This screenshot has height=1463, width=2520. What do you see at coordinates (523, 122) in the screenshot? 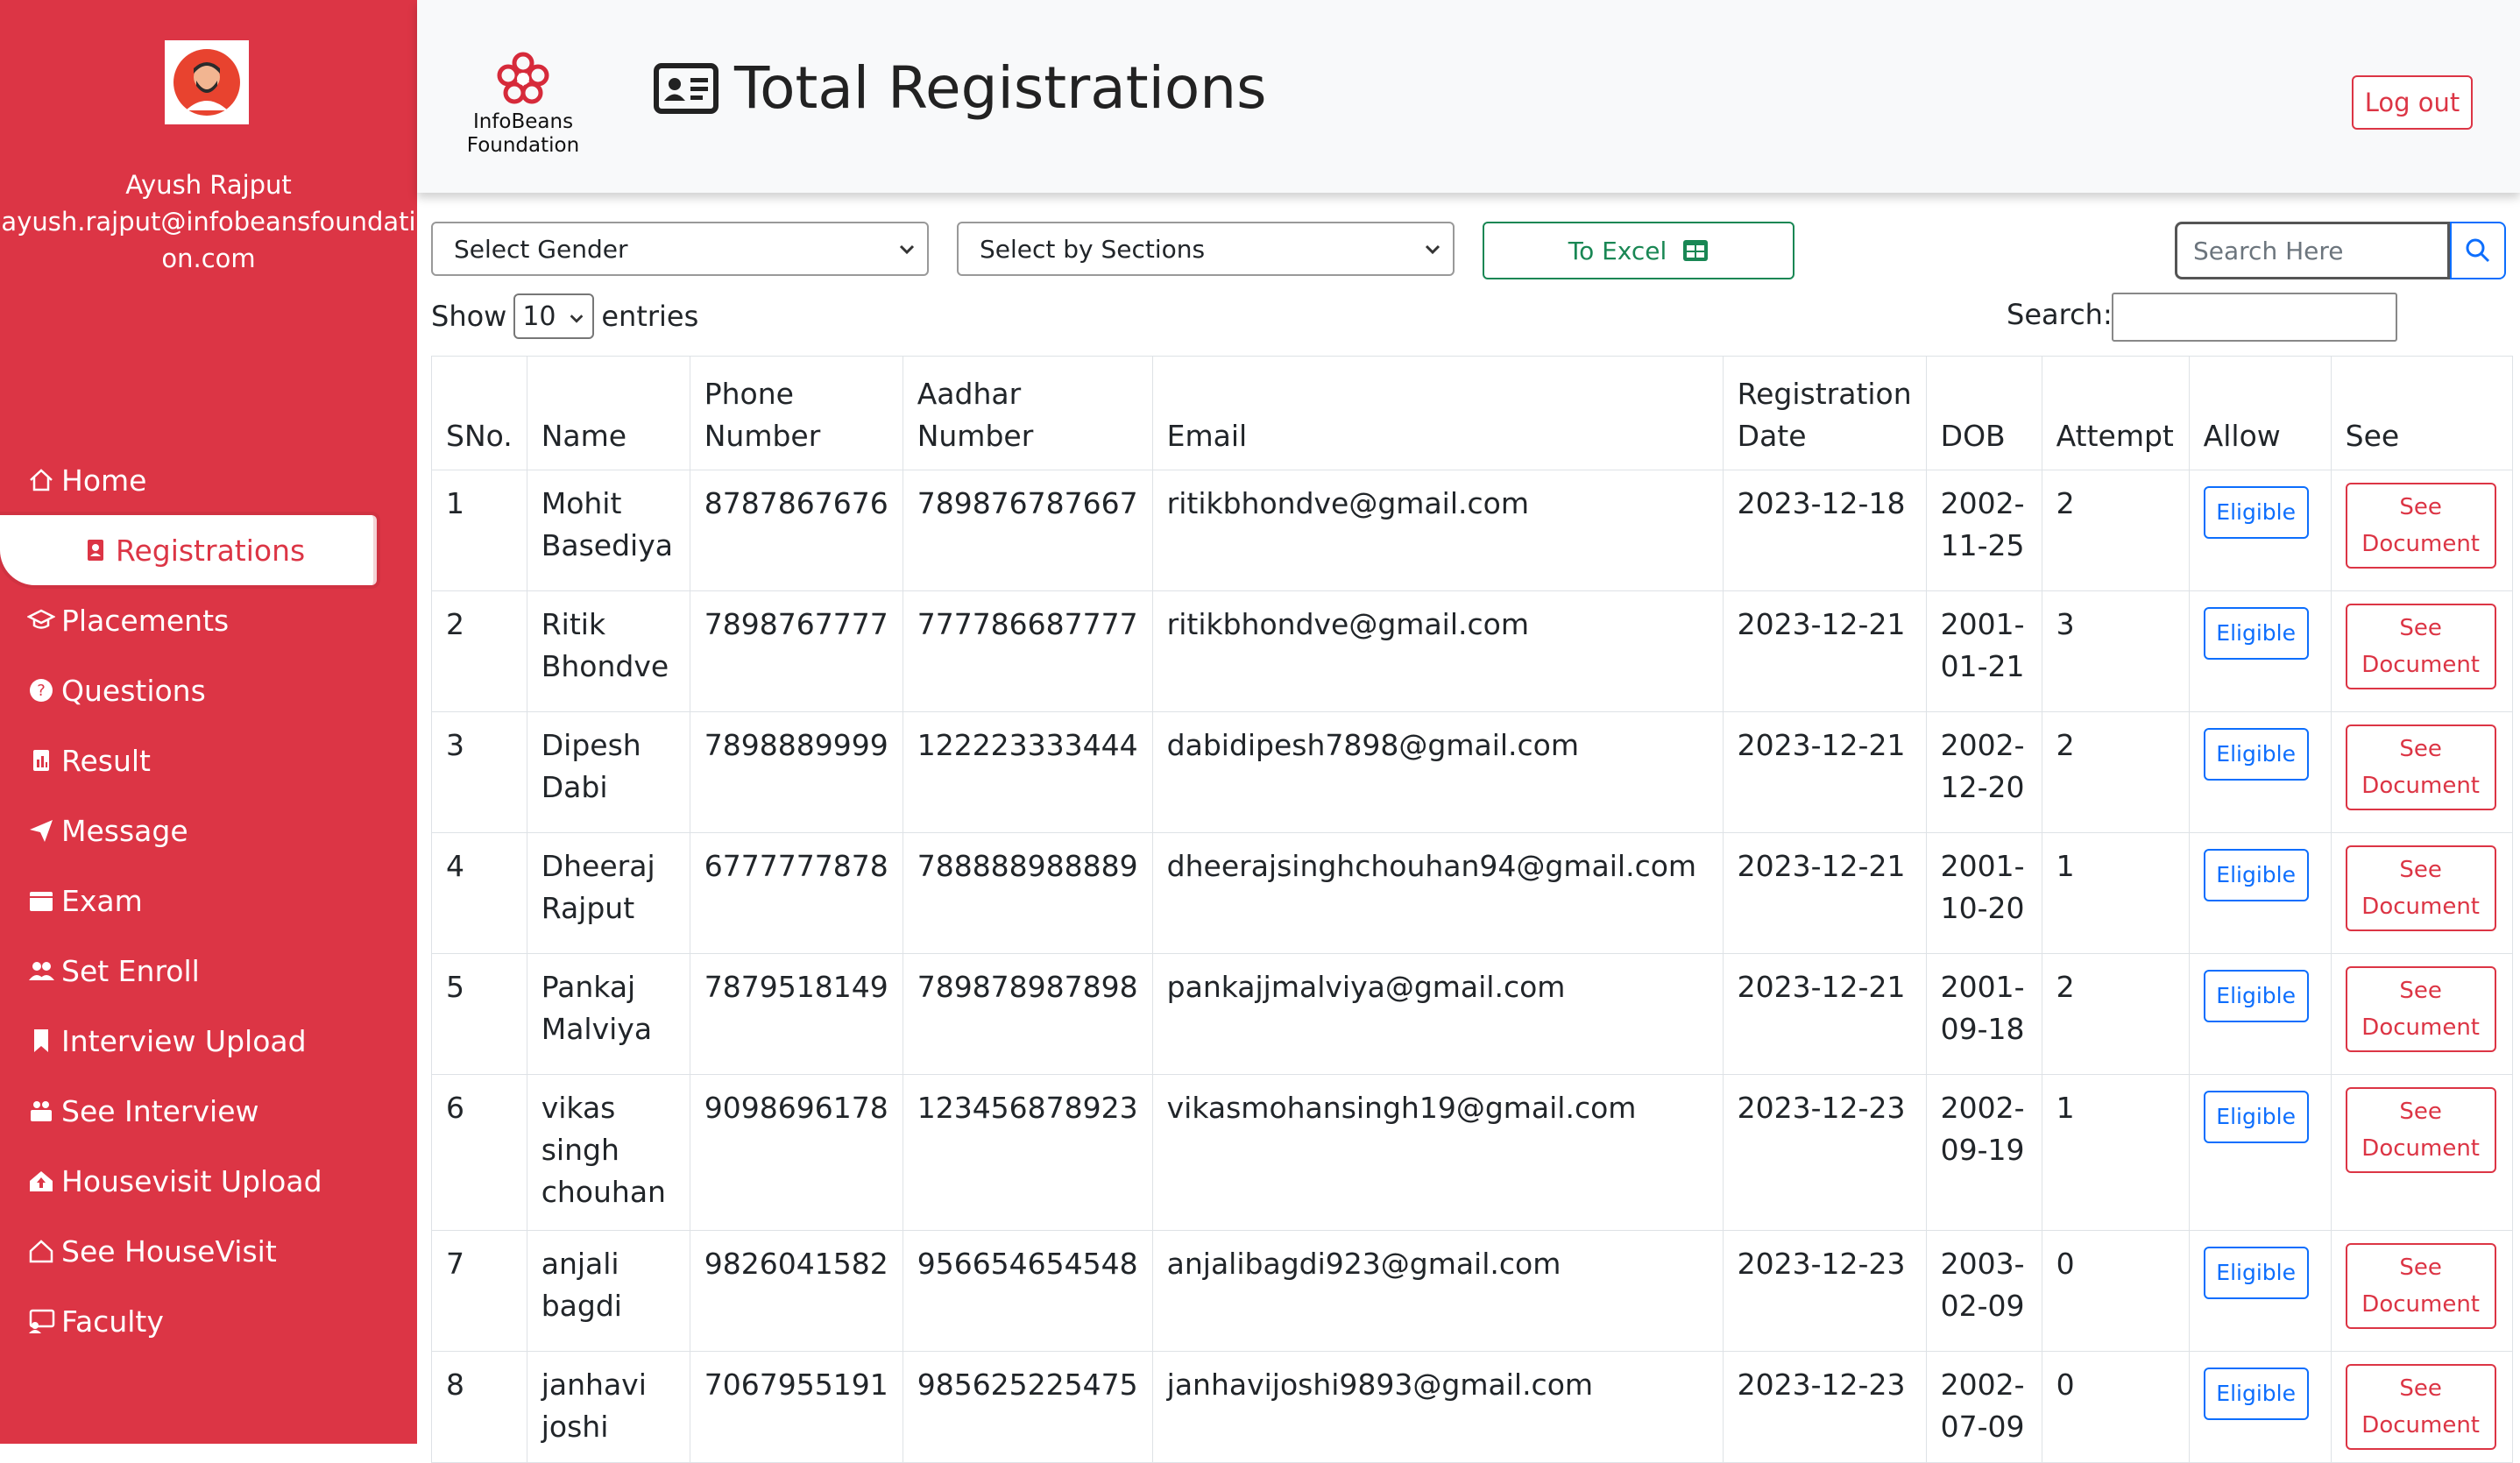
I see `brand-line1: InfoBeans` at bounding box center [523, 122].